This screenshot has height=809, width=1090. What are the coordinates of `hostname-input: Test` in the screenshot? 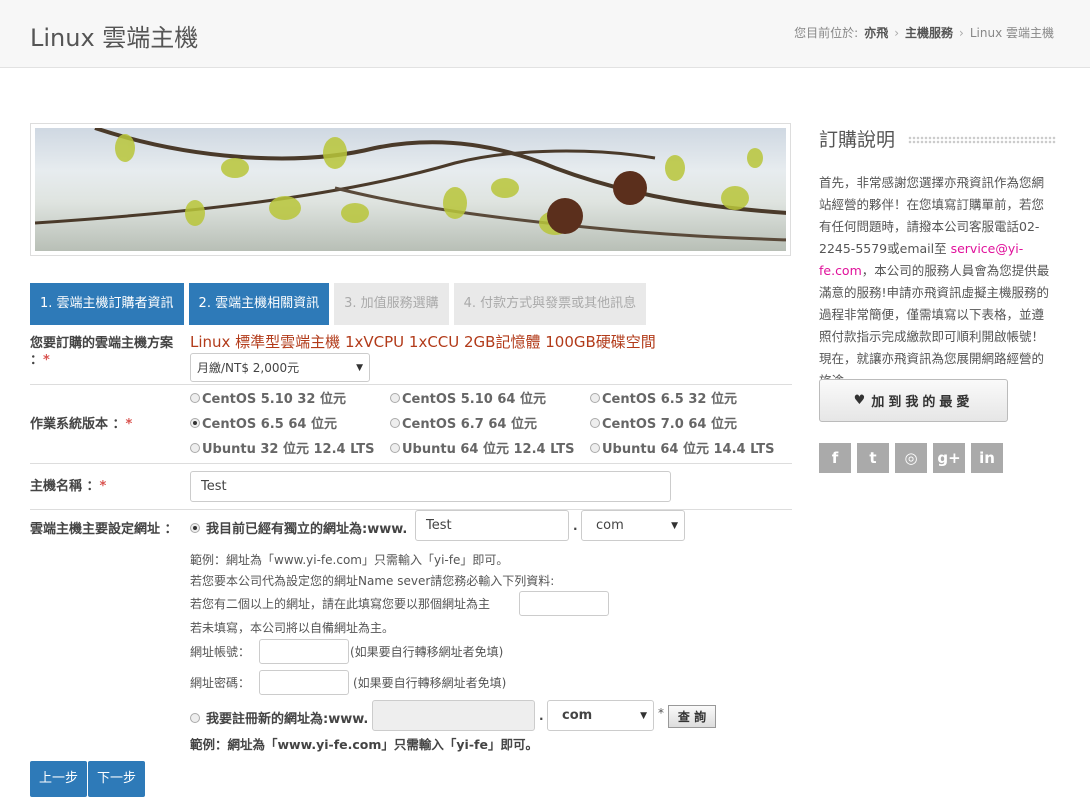 It's located at (430, 486).